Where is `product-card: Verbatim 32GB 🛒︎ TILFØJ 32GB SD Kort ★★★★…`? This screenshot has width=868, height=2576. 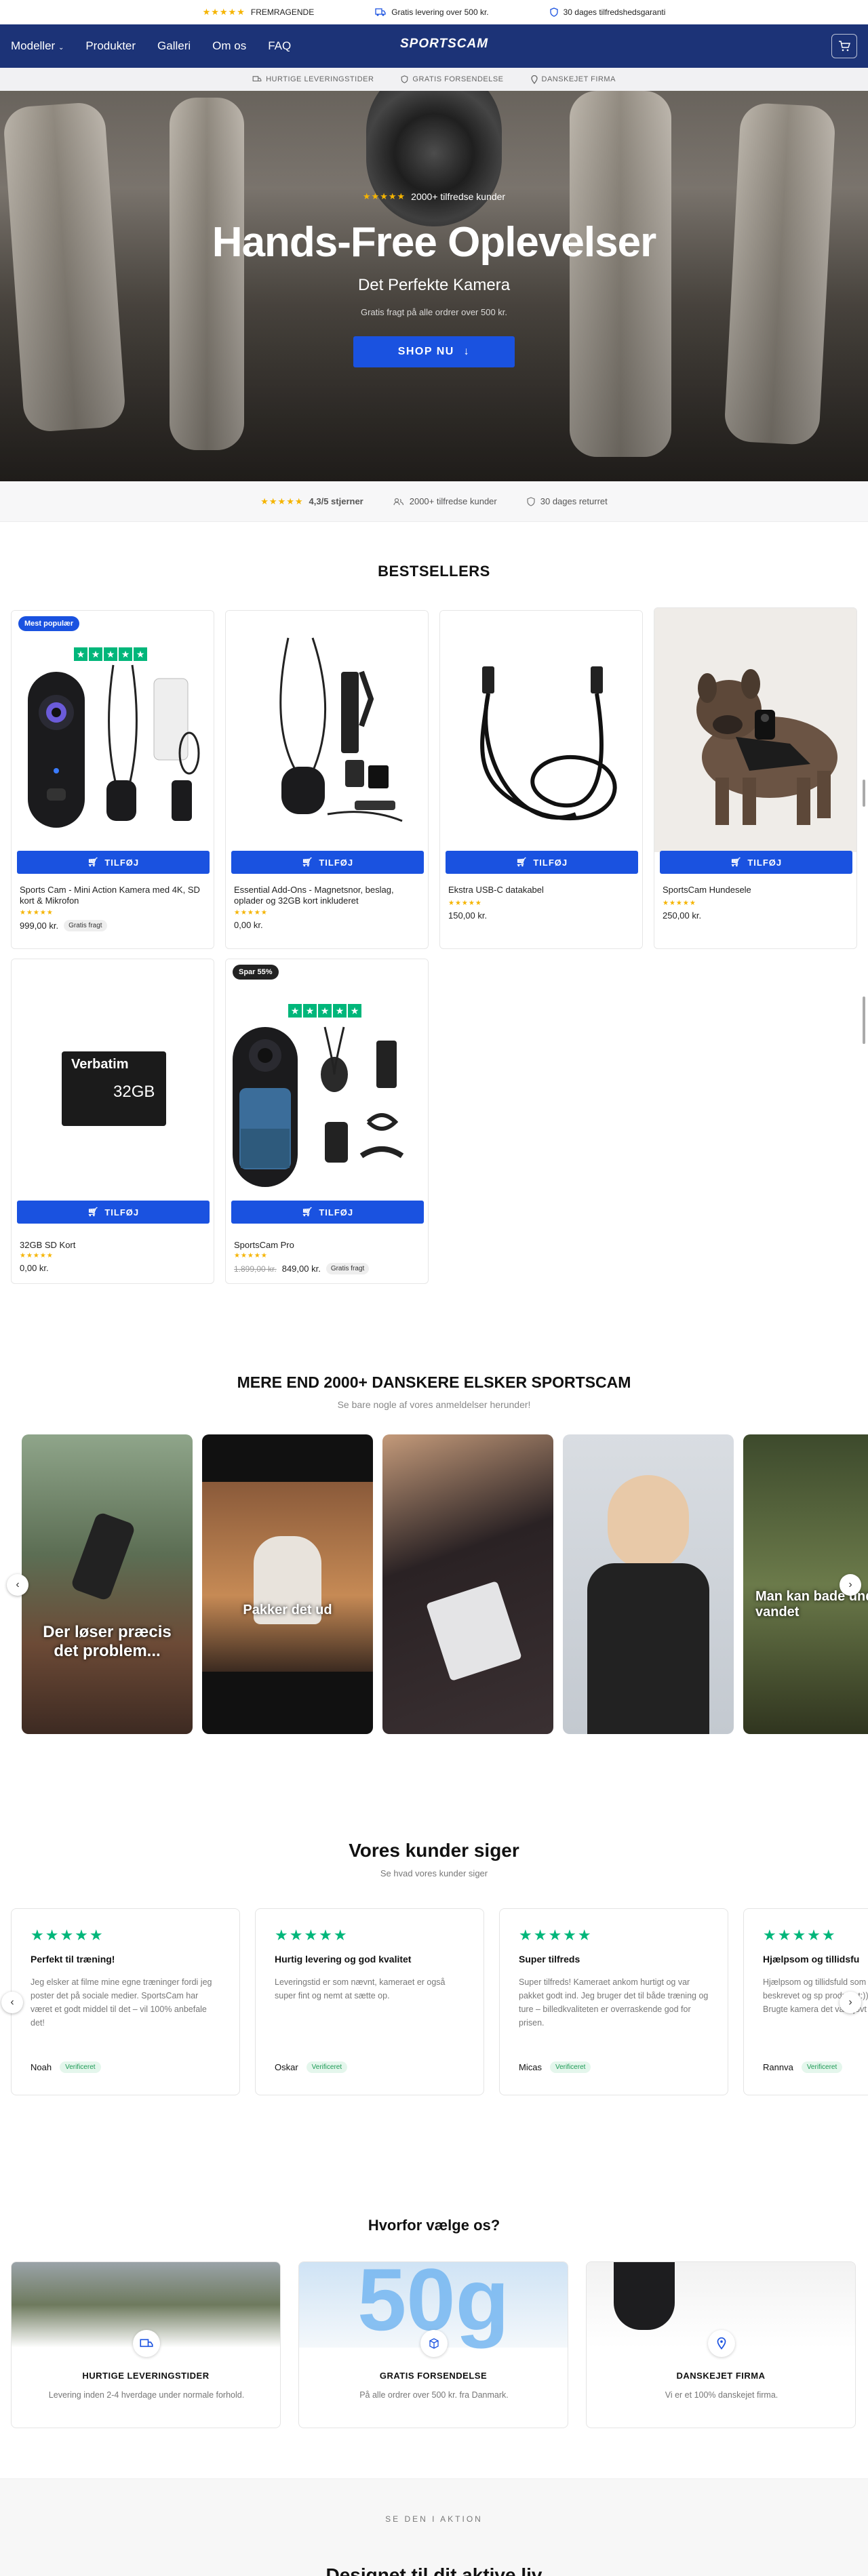 product-card: Verbatim 32GB 🛒︎ TILFØJ 32GB SD Kort ★★★★… is located at coordinates (112, 1121).